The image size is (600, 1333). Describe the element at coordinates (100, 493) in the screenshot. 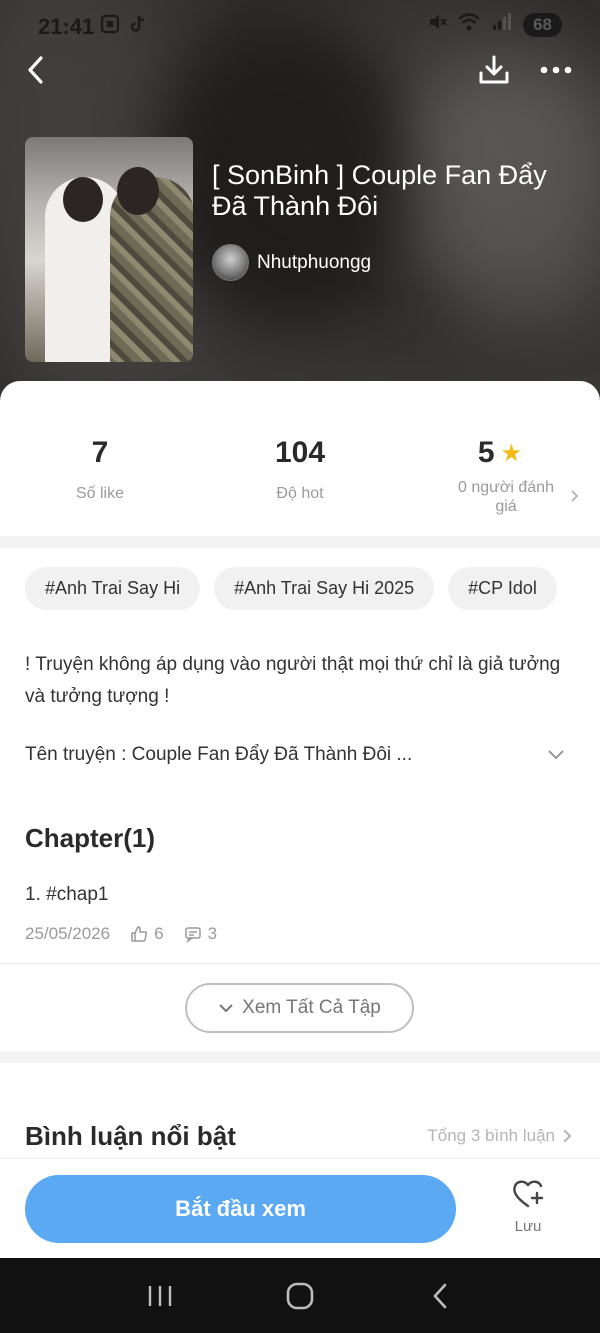

I see `likes-label: Số like` at that location.